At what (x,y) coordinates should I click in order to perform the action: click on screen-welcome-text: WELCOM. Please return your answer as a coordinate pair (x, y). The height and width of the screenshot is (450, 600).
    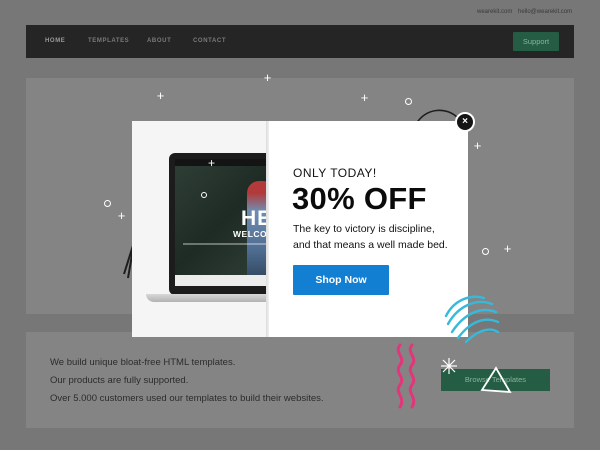
    Looking at the image, I should click on (250, 234).